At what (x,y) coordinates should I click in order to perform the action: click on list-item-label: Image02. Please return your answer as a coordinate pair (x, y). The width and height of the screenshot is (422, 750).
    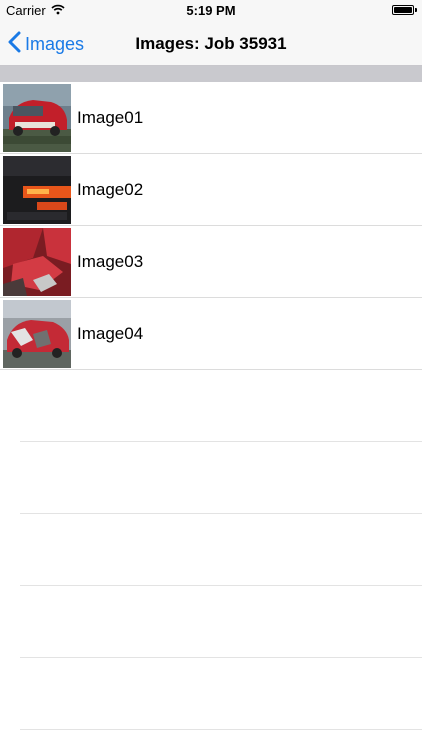
    Looking at the image, I should click on (110, 189).